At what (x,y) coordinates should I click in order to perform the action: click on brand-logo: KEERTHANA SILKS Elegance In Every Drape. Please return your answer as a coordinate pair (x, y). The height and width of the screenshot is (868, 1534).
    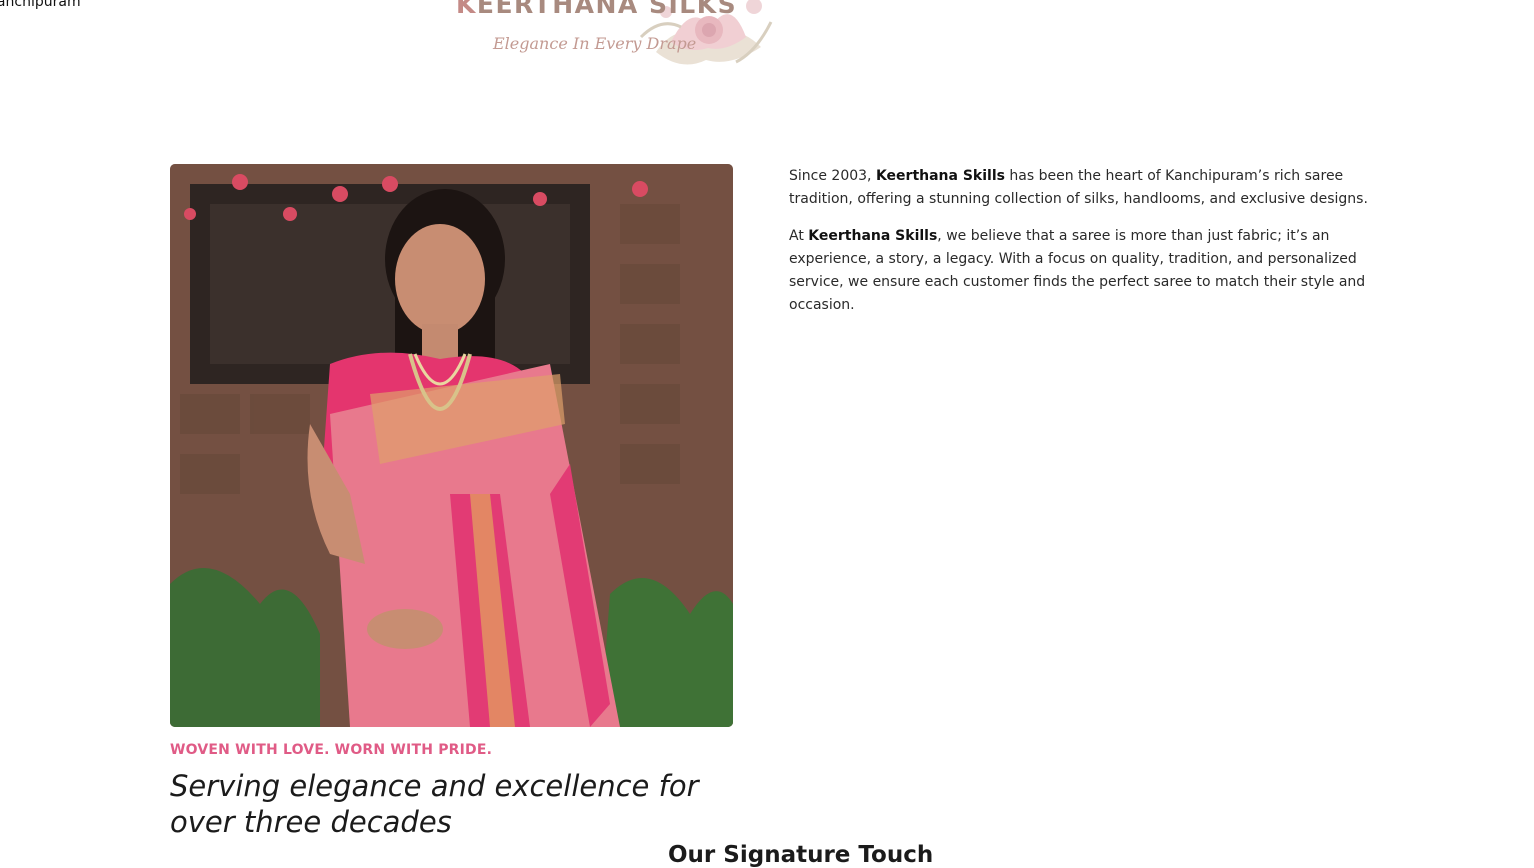
    Looking at the image, I should click on (616, 37).